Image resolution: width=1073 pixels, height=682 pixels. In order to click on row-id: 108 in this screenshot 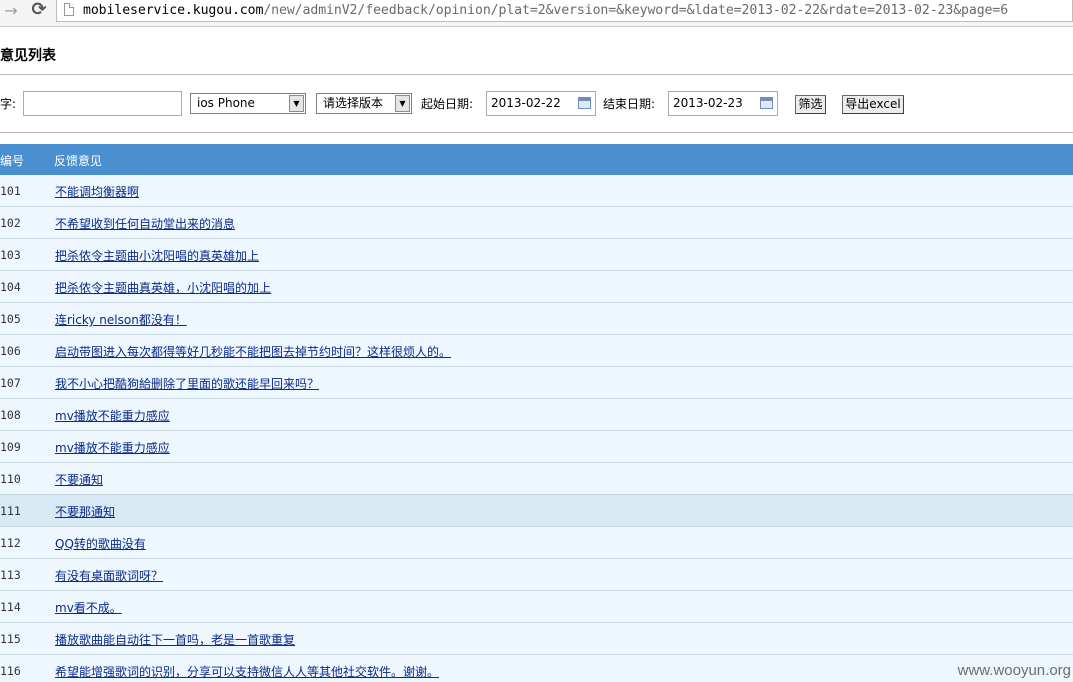, I will do `click(10, 415)`.